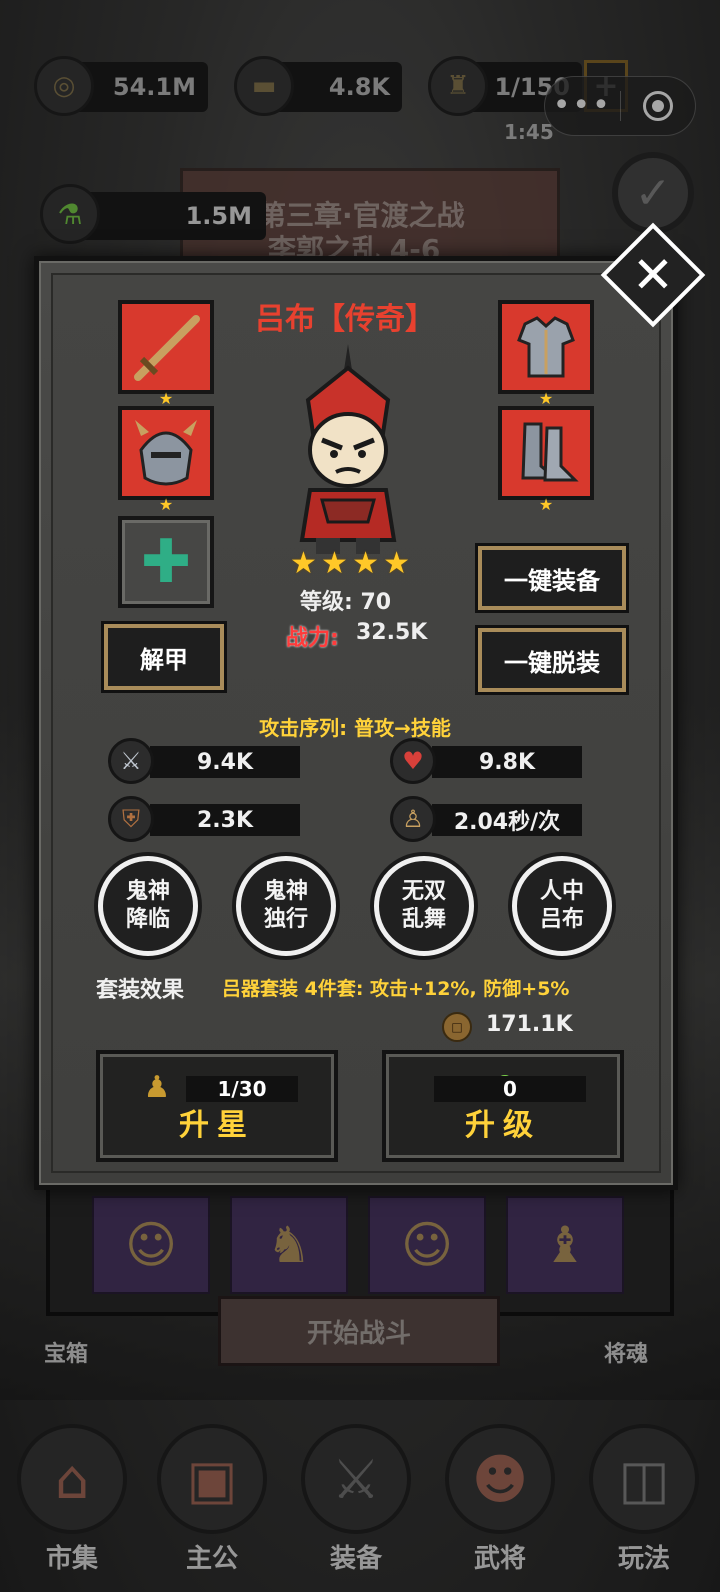 Image resolution: width=720 pixels, height=1592 pixels. Describe the element at coordinates (166, 453) in the screenshot. I see `helmet-icon` at that location.